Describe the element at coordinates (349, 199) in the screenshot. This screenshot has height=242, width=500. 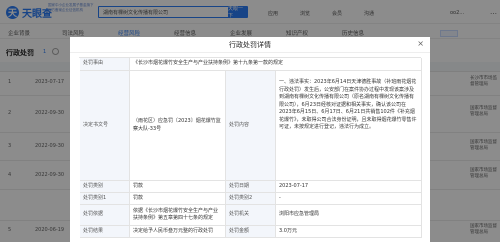
I see `penalty-type2-value: -` at that location.